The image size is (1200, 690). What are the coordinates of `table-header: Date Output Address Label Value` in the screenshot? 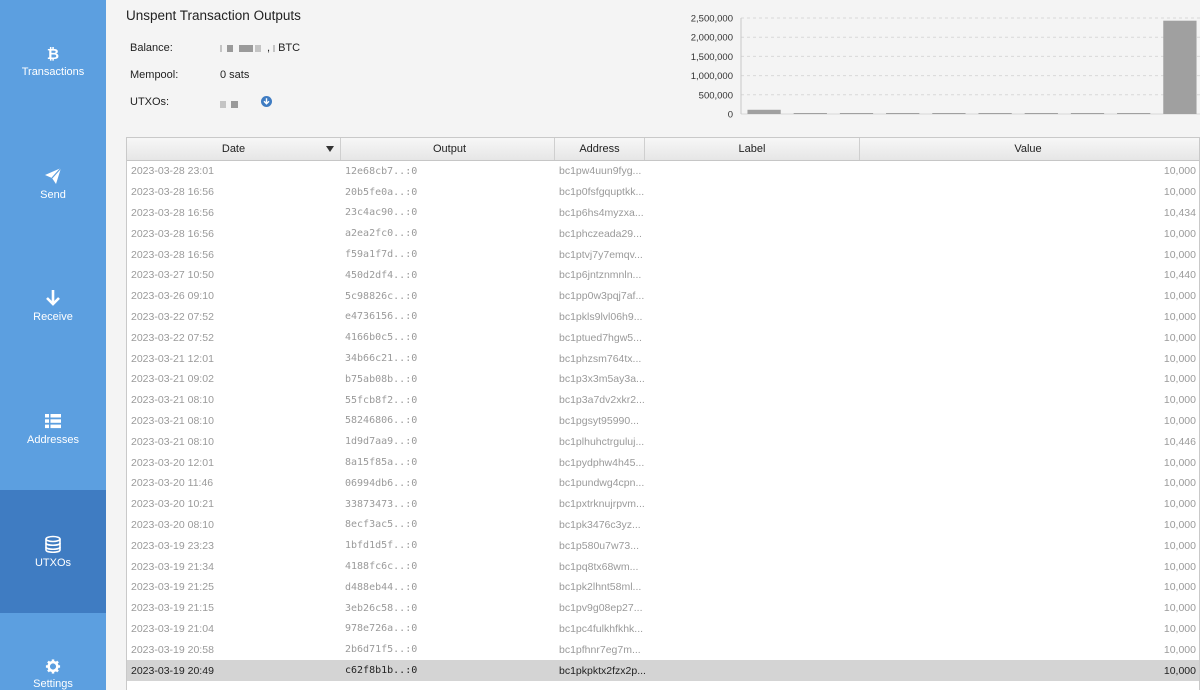 It's located at (663, 149).